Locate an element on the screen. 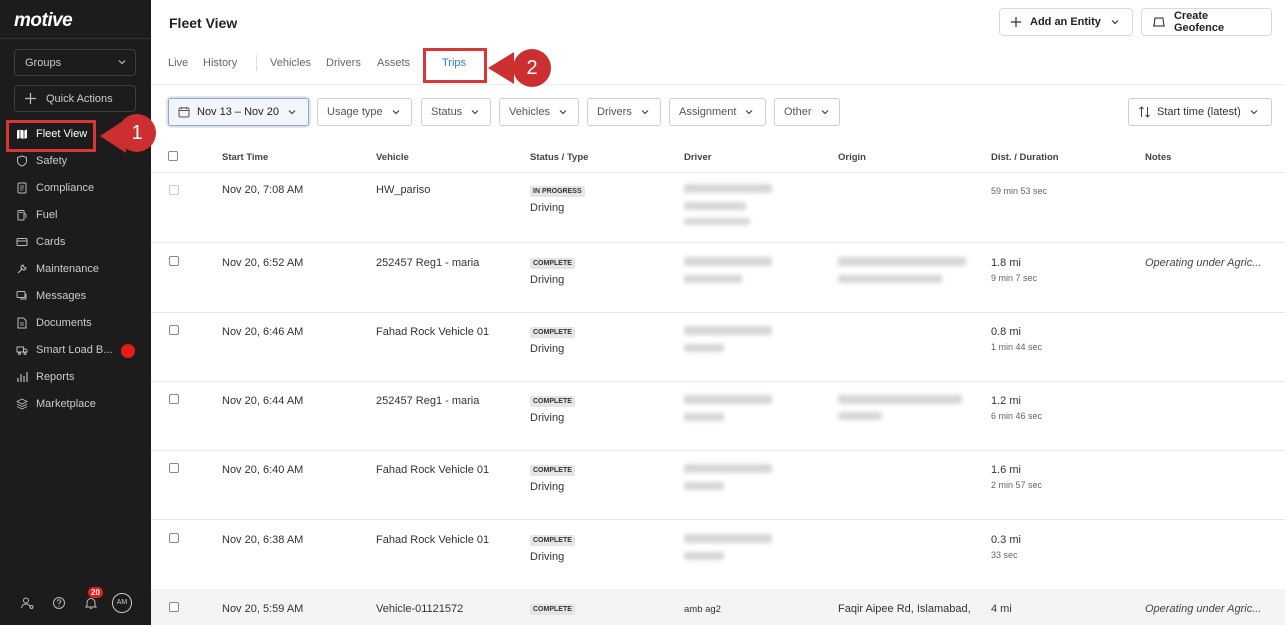 Image resolution: width=1285 pixels, height=625 pixels. sidebar-item-label: Documents is located at coordinates (64, 322).